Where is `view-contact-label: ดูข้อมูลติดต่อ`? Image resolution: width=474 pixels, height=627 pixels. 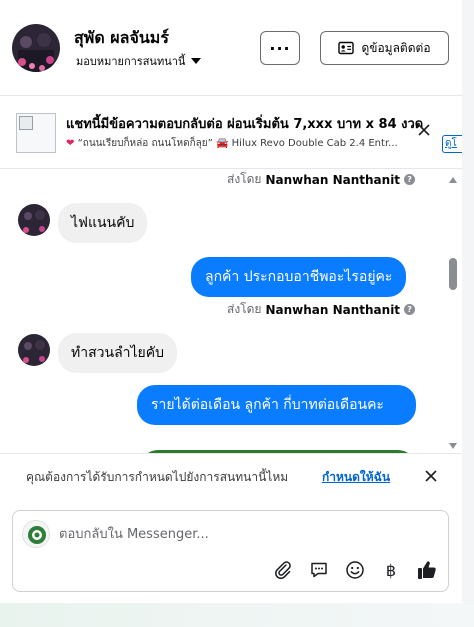
view-contact-label: ดูข้อมูลติดต่อ is located at coordinates (396, 47).